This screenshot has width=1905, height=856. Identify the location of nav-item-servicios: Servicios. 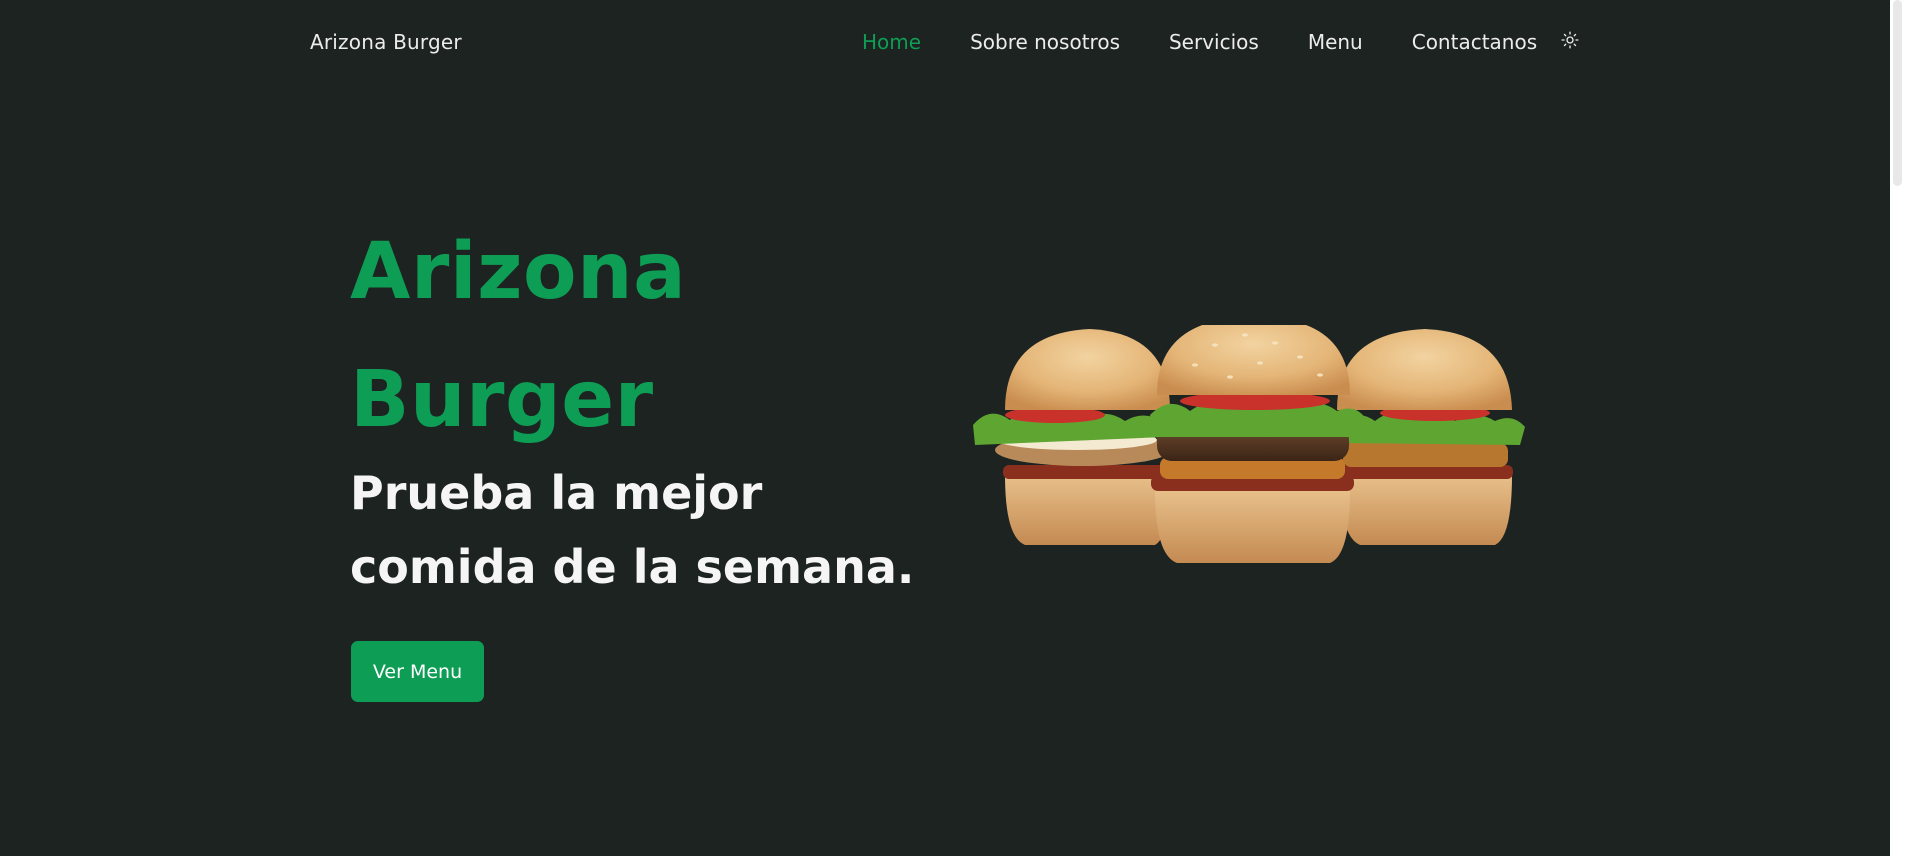
(1214, 42).